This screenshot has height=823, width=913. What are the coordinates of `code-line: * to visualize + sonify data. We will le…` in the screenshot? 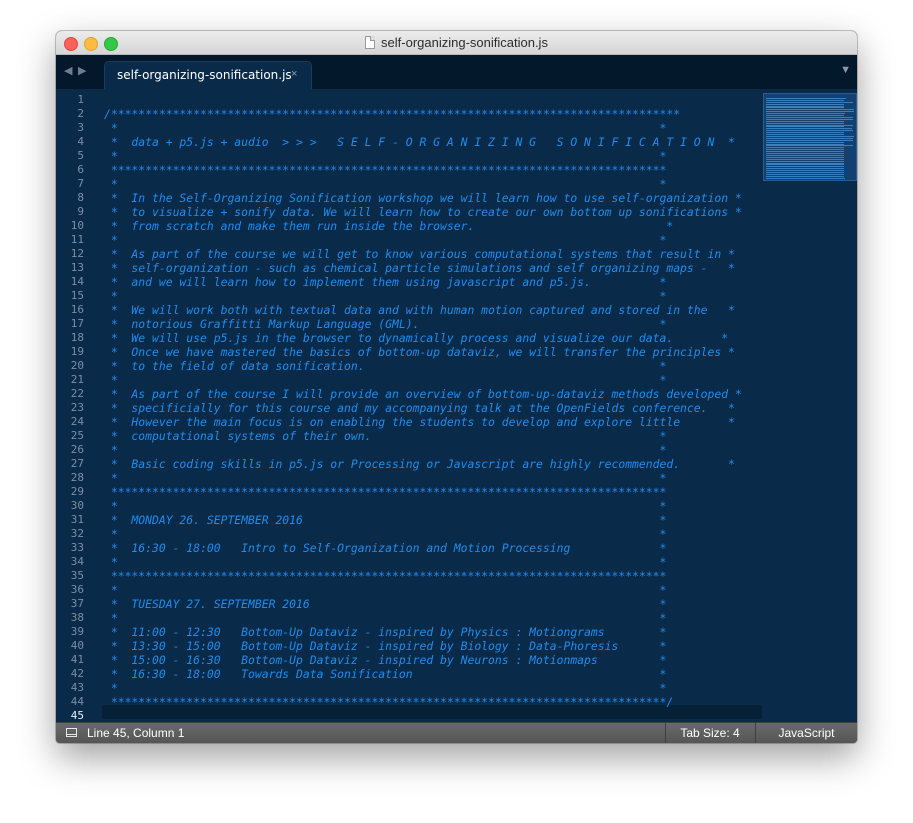 It's located at (423, 212).